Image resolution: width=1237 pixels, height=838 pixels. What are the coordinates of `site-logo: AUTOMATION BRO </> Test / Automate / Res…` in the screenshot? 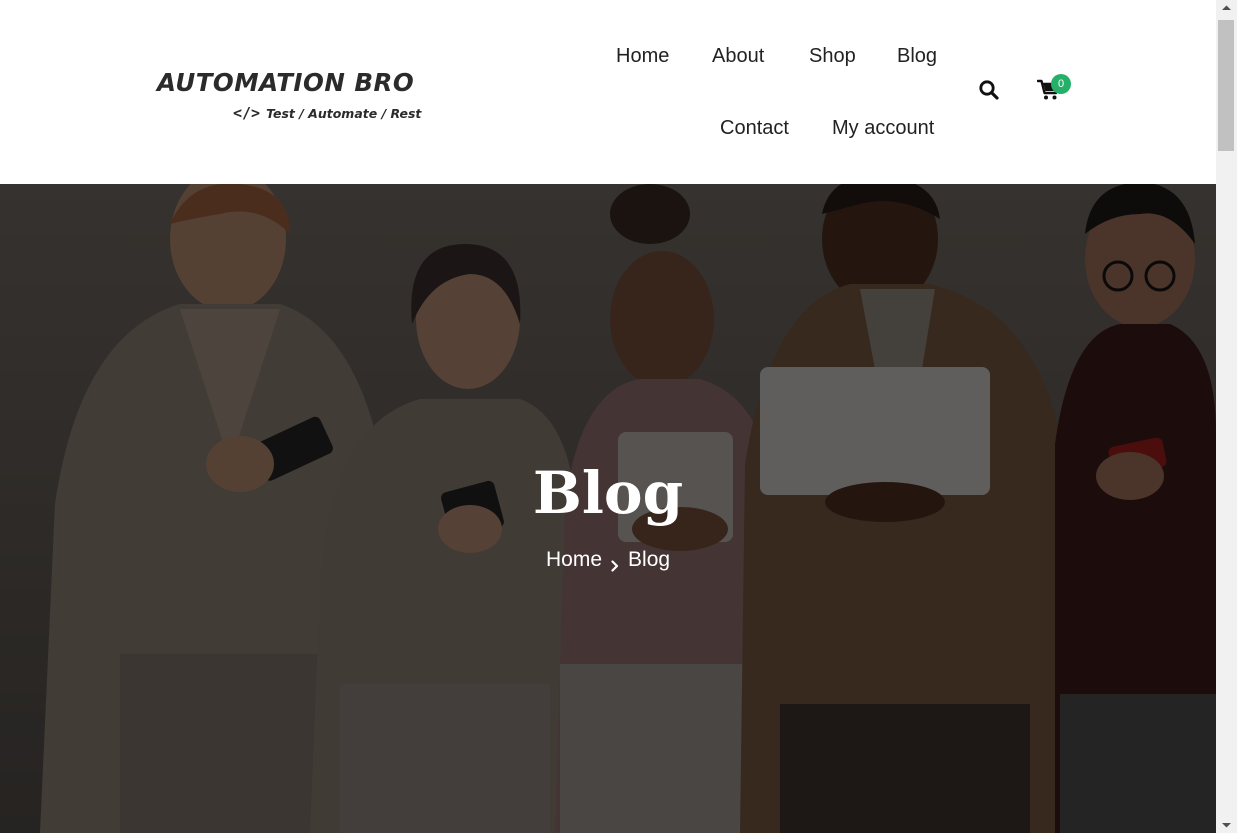 It's located at (289, 98).